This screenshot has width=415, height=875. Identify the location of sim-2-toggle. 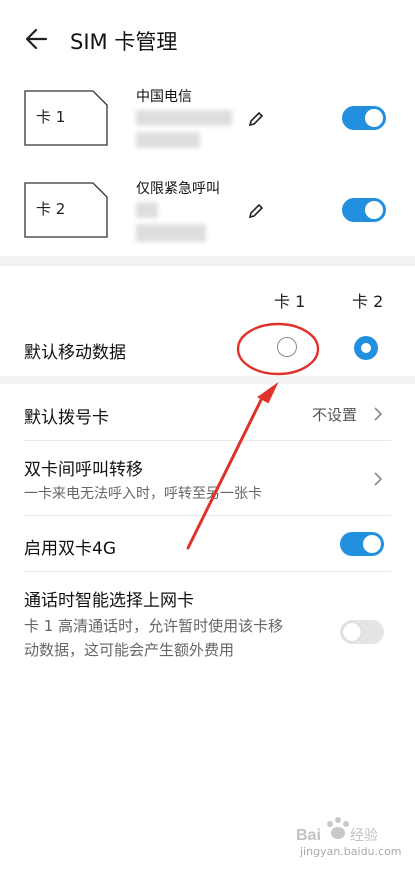
(364, 210).